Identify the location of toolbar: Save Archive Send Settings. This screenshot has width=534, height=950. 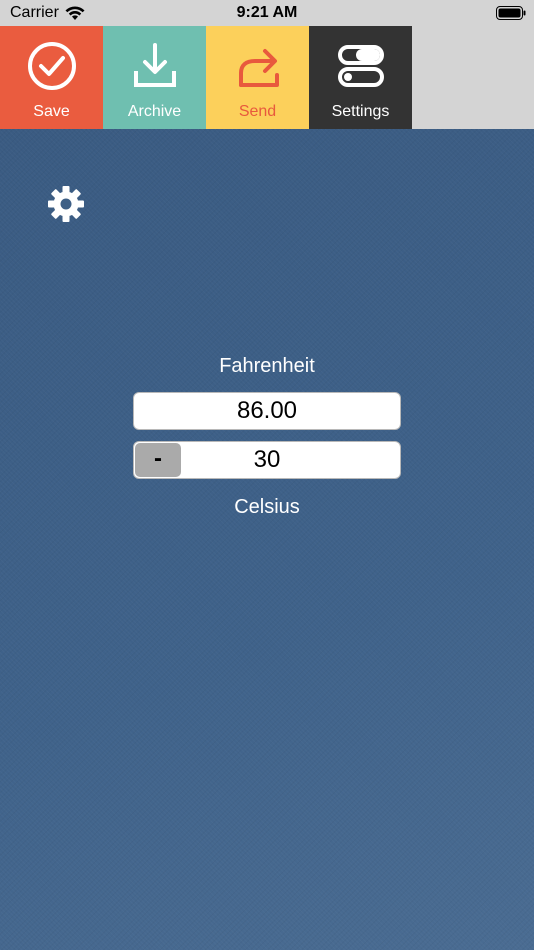
(267, 77).